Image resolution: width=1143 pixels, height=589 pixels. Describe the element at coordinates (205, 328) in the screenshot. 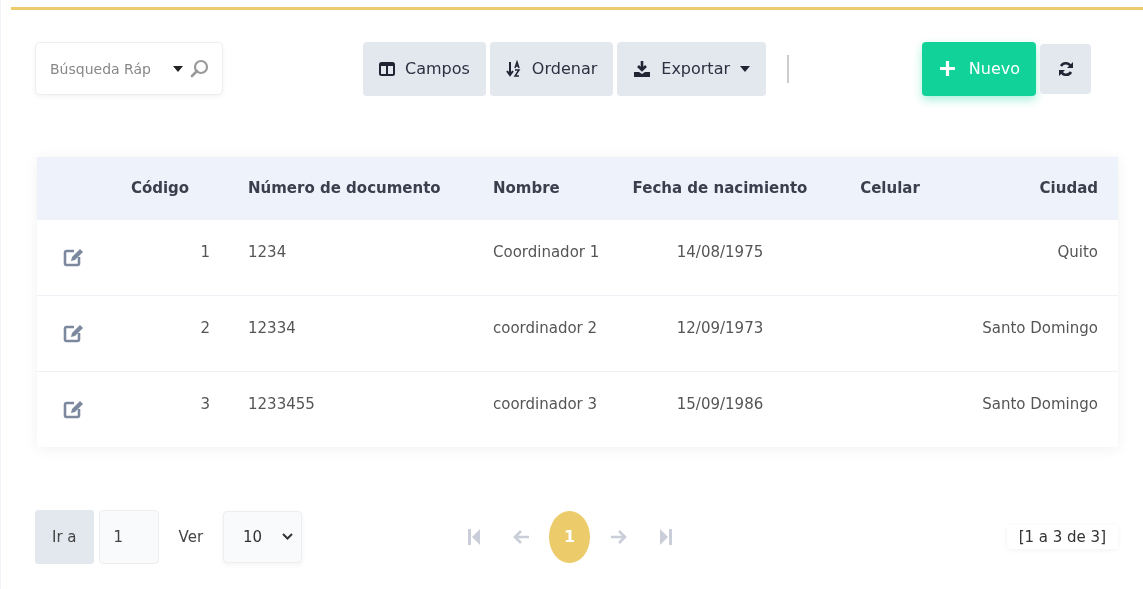

I see `table-cell: 2` at that location.